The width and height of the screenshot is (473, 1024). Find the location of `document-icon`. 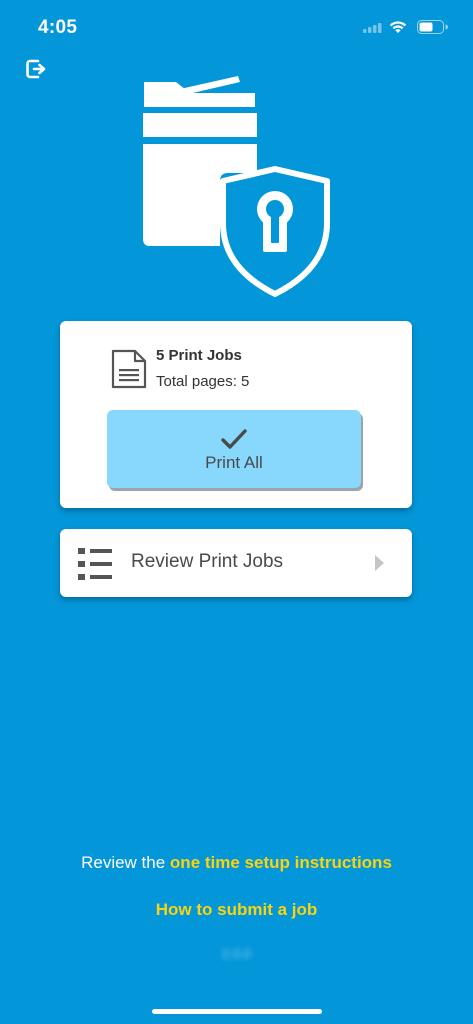

document-icon is located at coordinates (129, 369).